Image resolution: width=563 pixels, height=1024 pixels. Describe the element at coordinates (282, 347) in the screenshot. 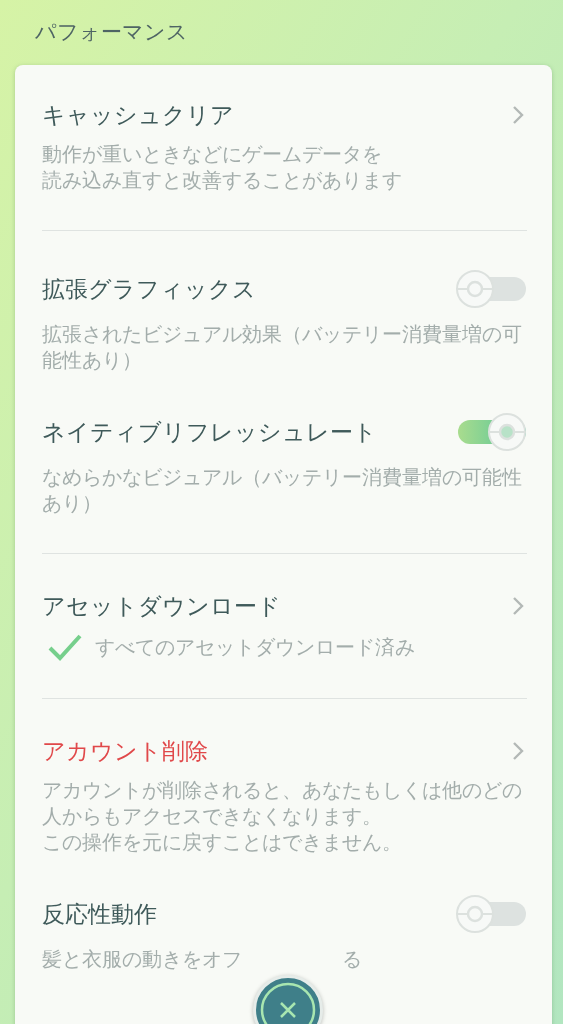

I see `setting-description: 拡張されたビジュアル効果（バッテリー消費量増の可能性あり）` at that location.